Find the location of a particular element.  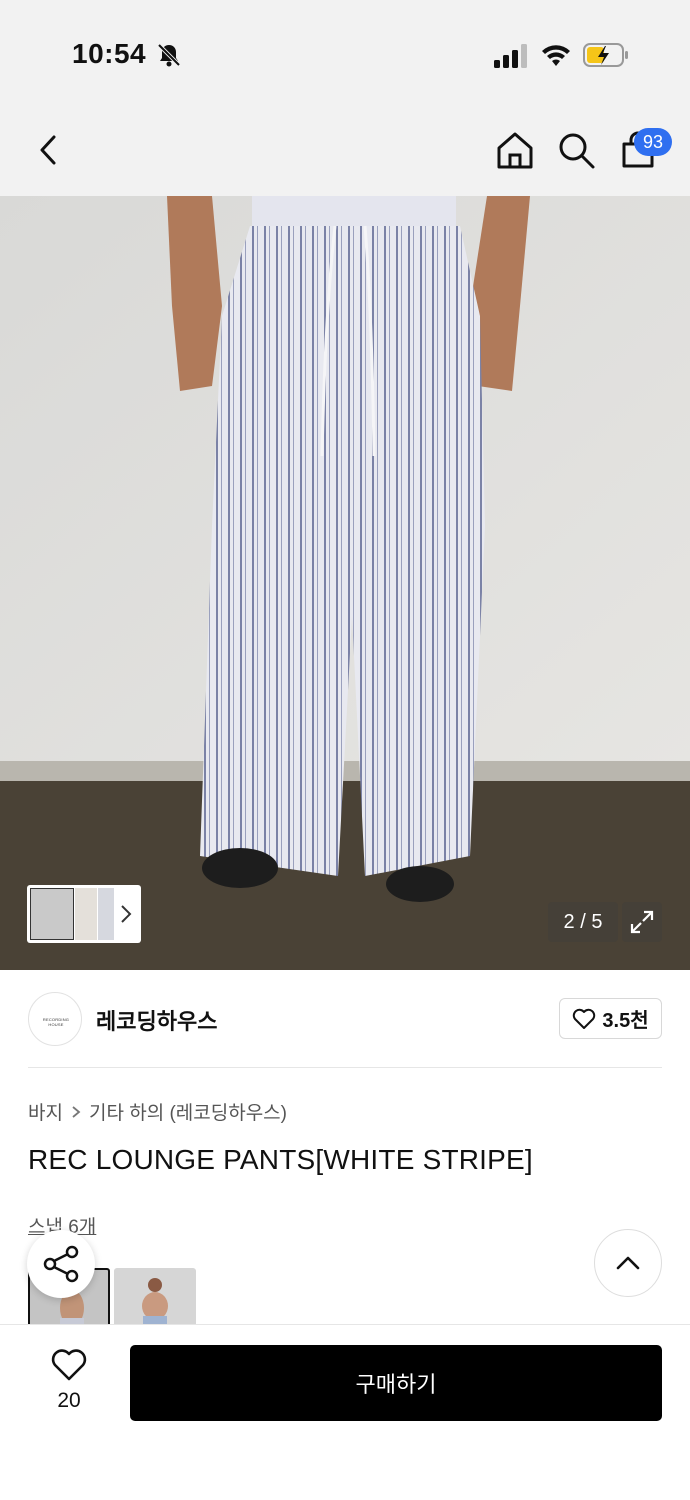

brand-logo: RECORDING HOUSE is located at coordinates (55, 1019).